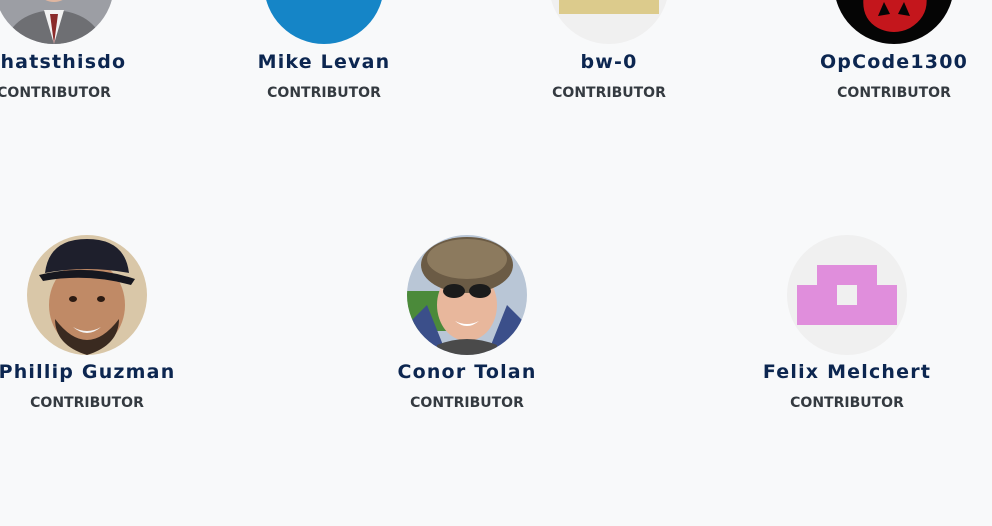  Describe the element at coordinates (324, 62) in the screenshot. I see `contributor-name: Mike Levan` at that location.